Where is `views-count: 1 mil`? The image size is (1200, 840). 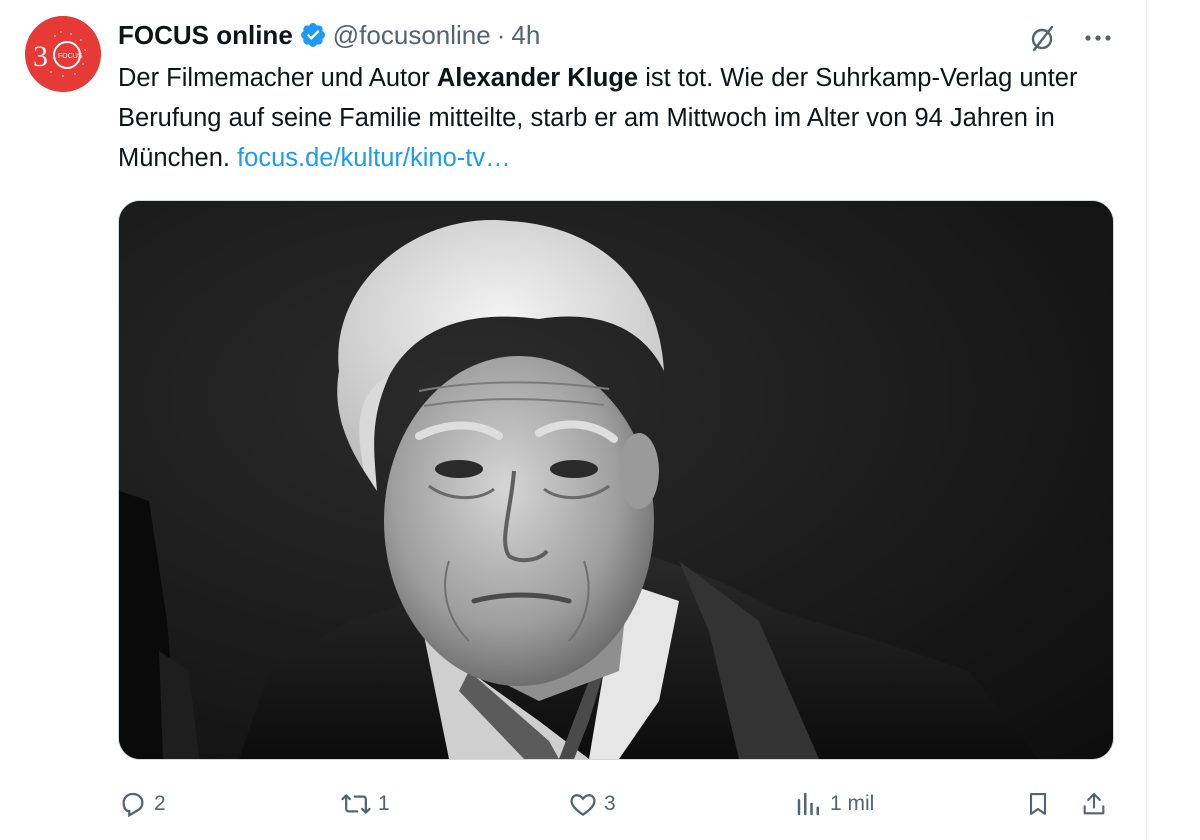
views-count: 1 mil is located at coordinates (852, 803).